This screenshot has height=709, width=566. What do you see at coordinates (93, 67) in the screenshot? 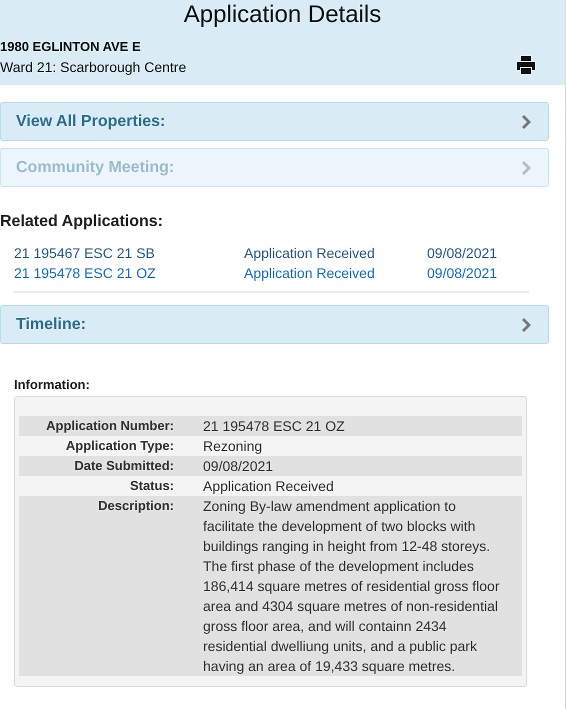
I see `ward-text: Ward 21: Scarborough Centre` at bounding box center [93, 67].